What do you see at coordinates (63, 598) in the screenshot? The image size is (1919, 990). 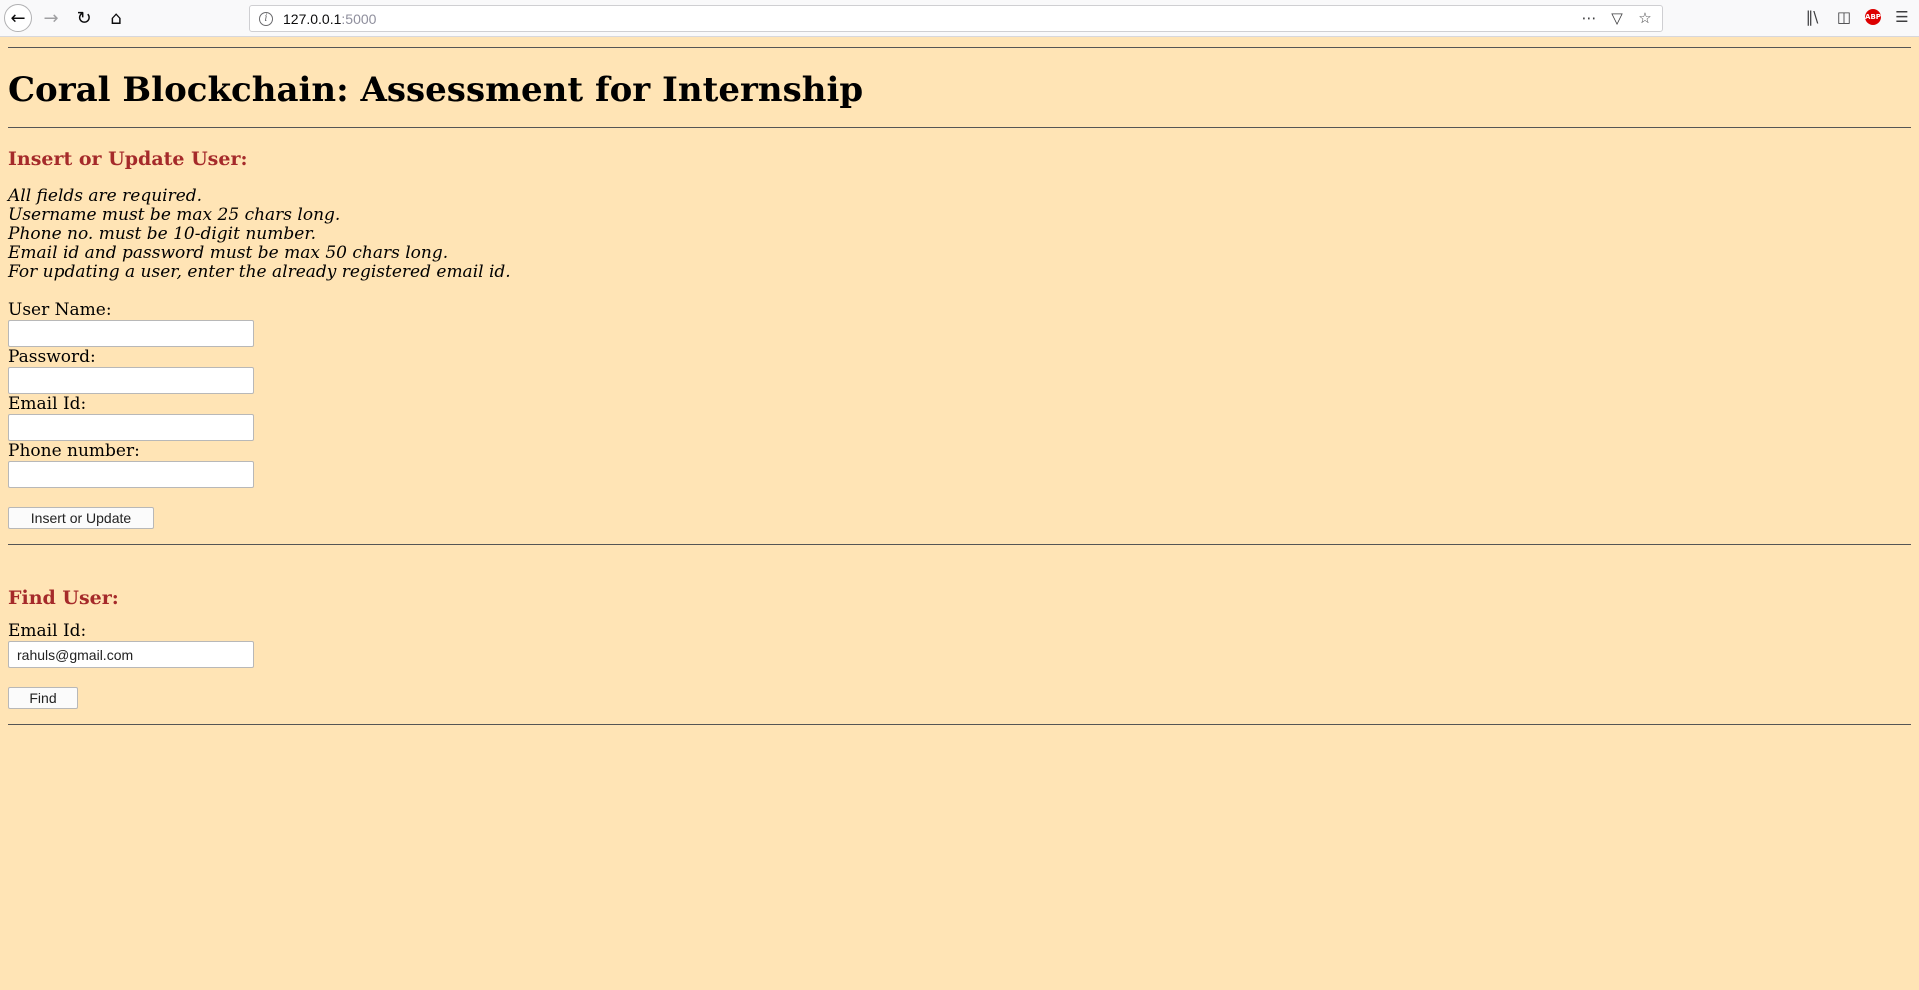 I see `find-section-heading: Find User:` at bounding box center [63, 598].